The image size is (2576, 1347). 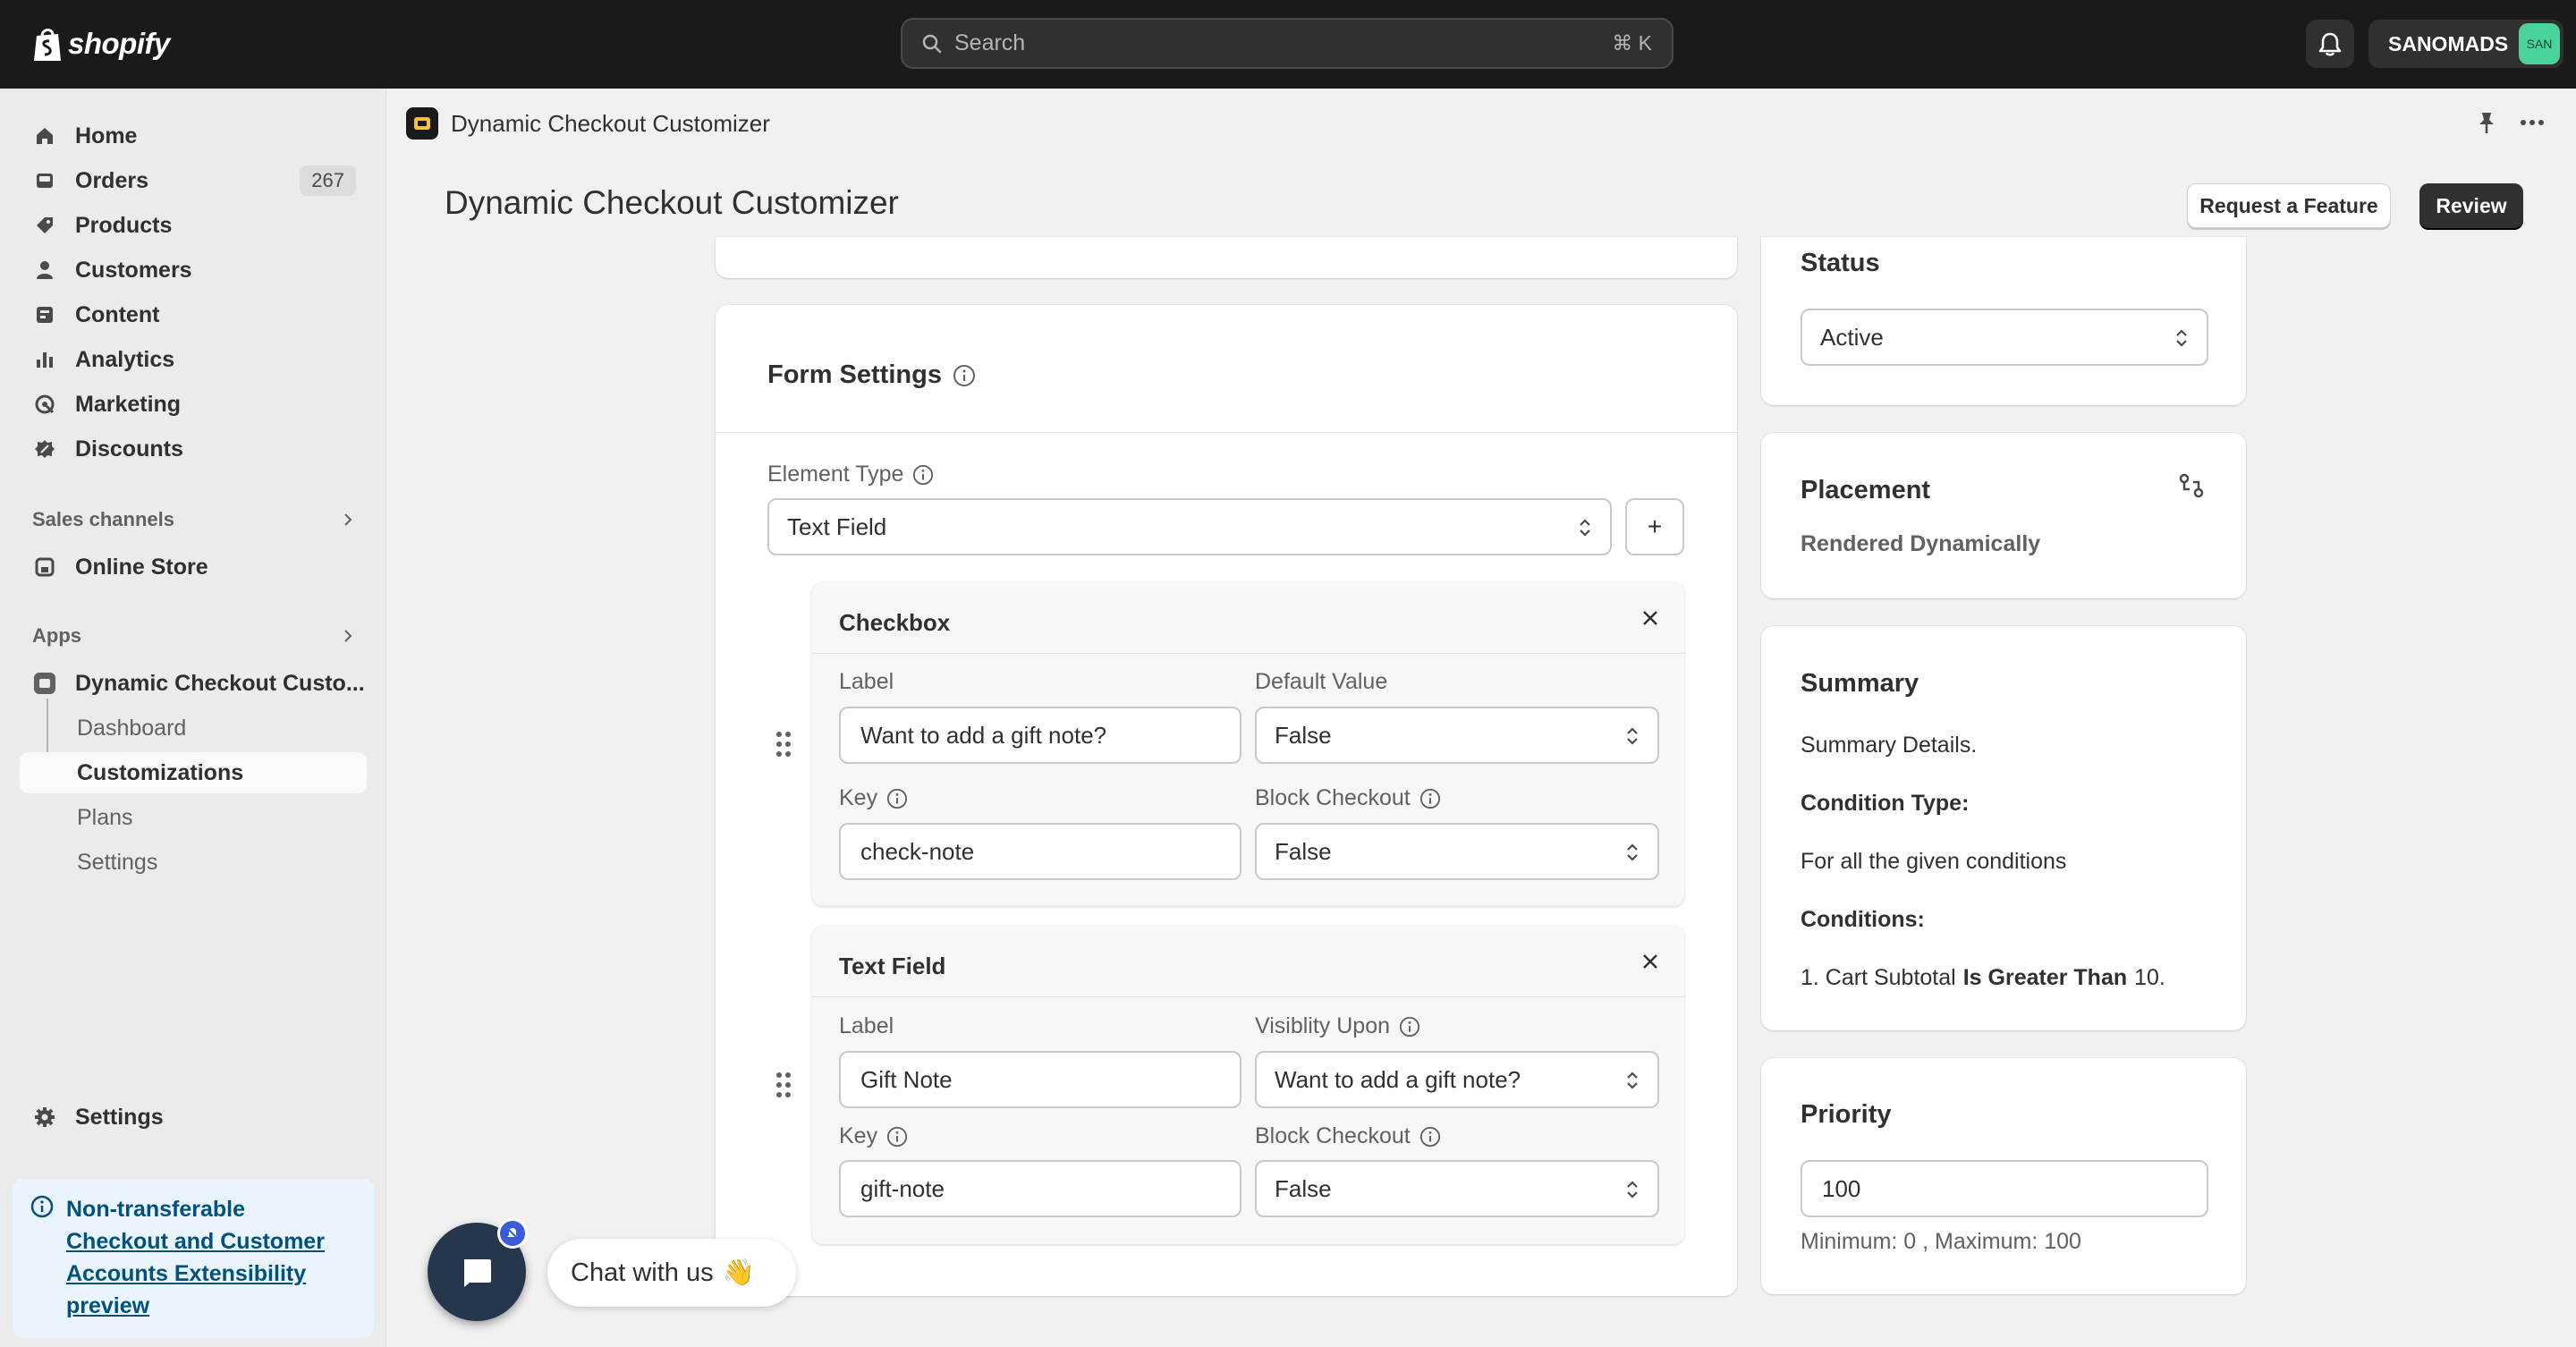 What do you see at coordinates (213, 1241) in the screenshot?
I see `banner-link-line-1: Checkout and Customer` at bounding box center [213, 1241].